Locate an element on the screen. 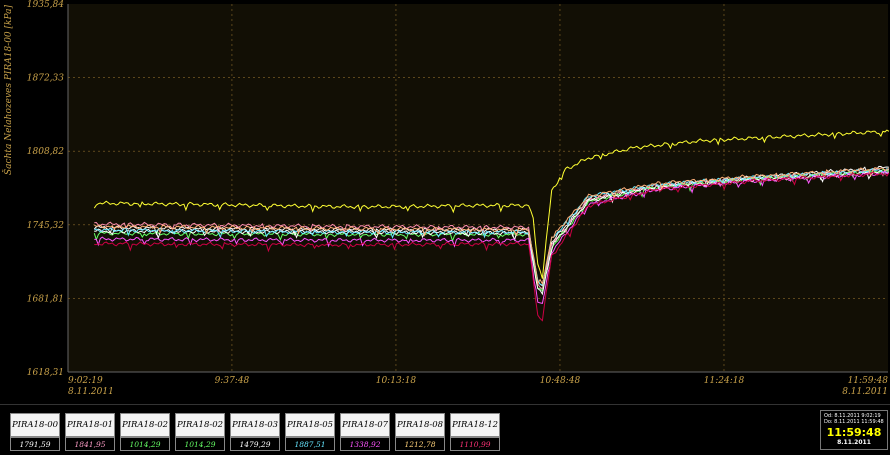  legend-item: PIRA18-05 1887,51 is located at coordinates (310, 432).